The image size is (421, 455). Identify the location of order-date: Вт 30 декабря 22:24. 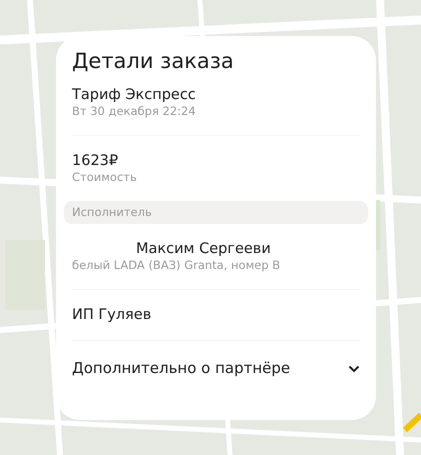
(134, 111).